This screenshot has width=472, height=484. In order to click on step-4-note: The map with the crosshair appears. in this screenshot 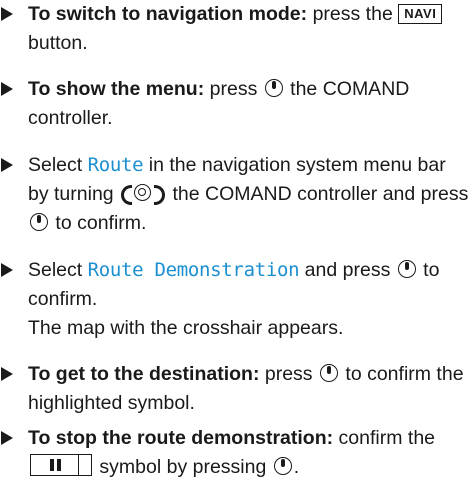, I will do `click(186, 328)`.